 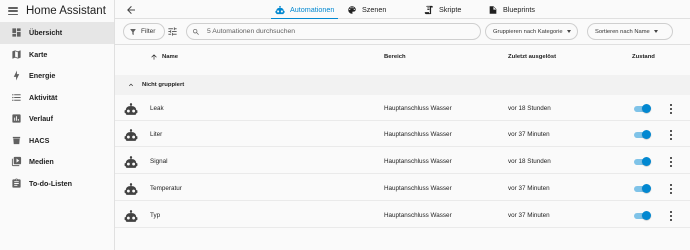 I want to click on palette-icon, so click(x=352, y=10).